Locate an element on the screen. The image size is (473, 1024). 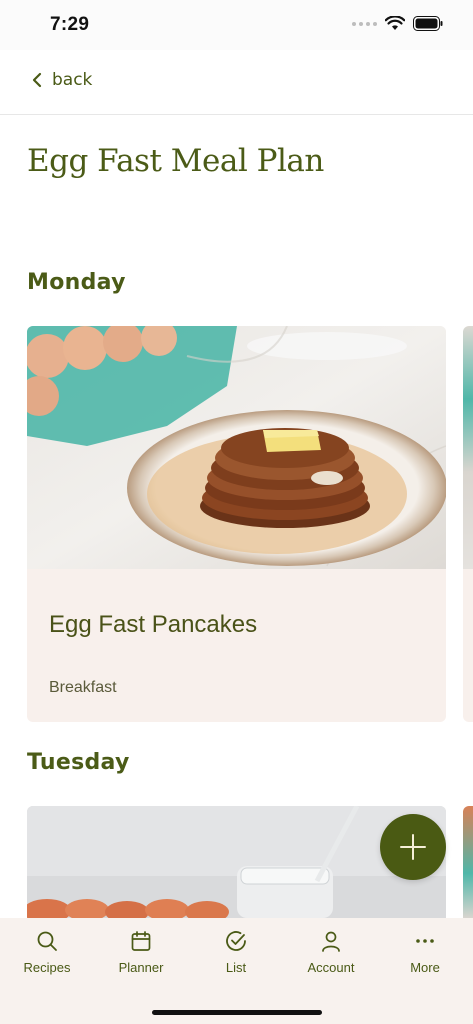
tab-label-more: More is located at coordinates (425, 967).